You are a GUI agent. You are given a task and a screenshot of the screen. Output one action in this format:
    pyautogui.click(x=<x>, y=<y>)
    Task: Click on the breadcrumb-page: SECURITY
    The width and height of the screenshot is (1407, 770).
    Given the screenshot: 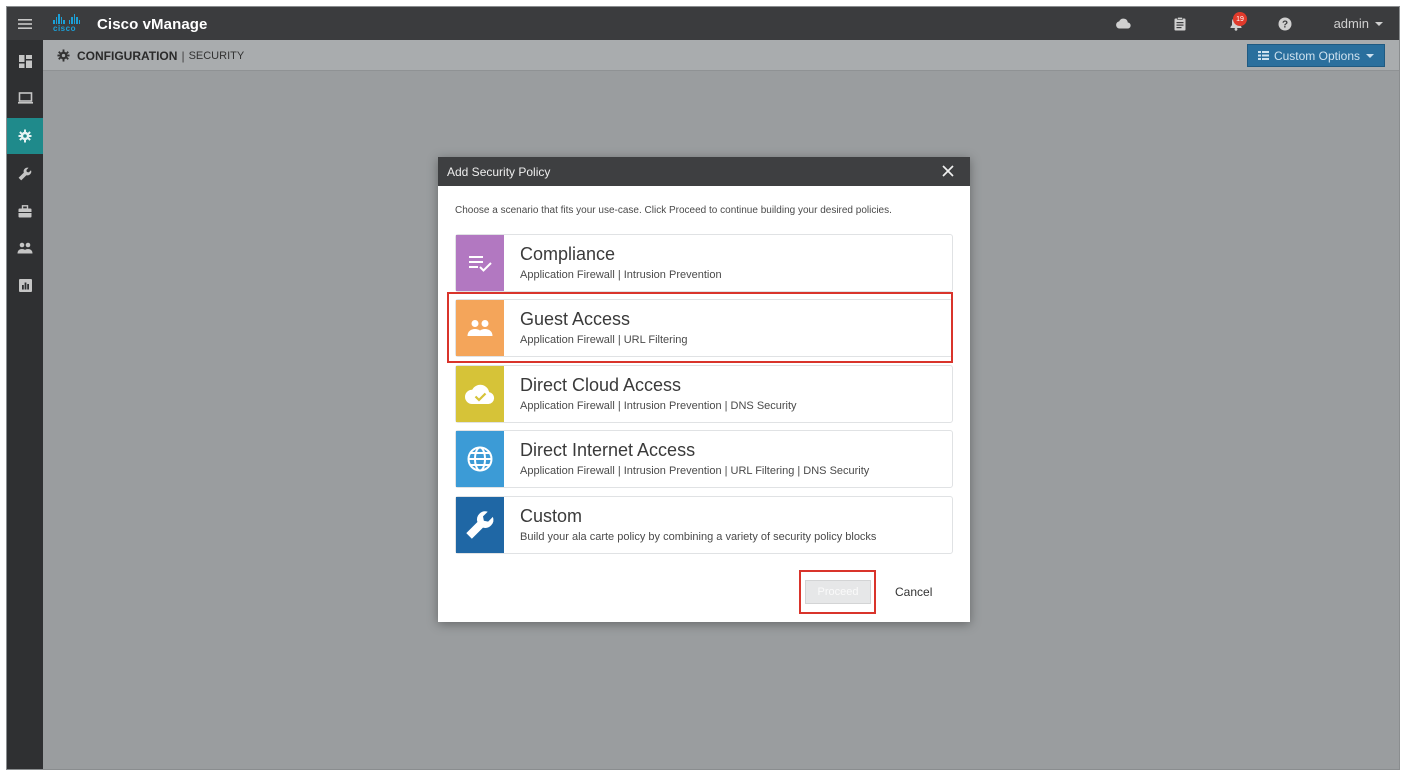 What is the action you would take?
    pyautogui.click(x=216, y=55)
    